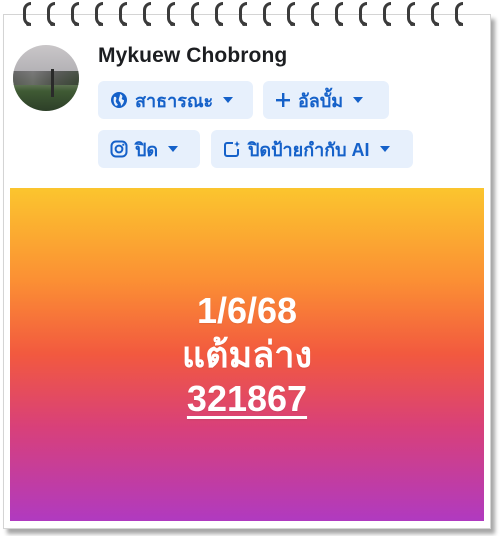  I want to click on instagram-icon, so click(119, 149).